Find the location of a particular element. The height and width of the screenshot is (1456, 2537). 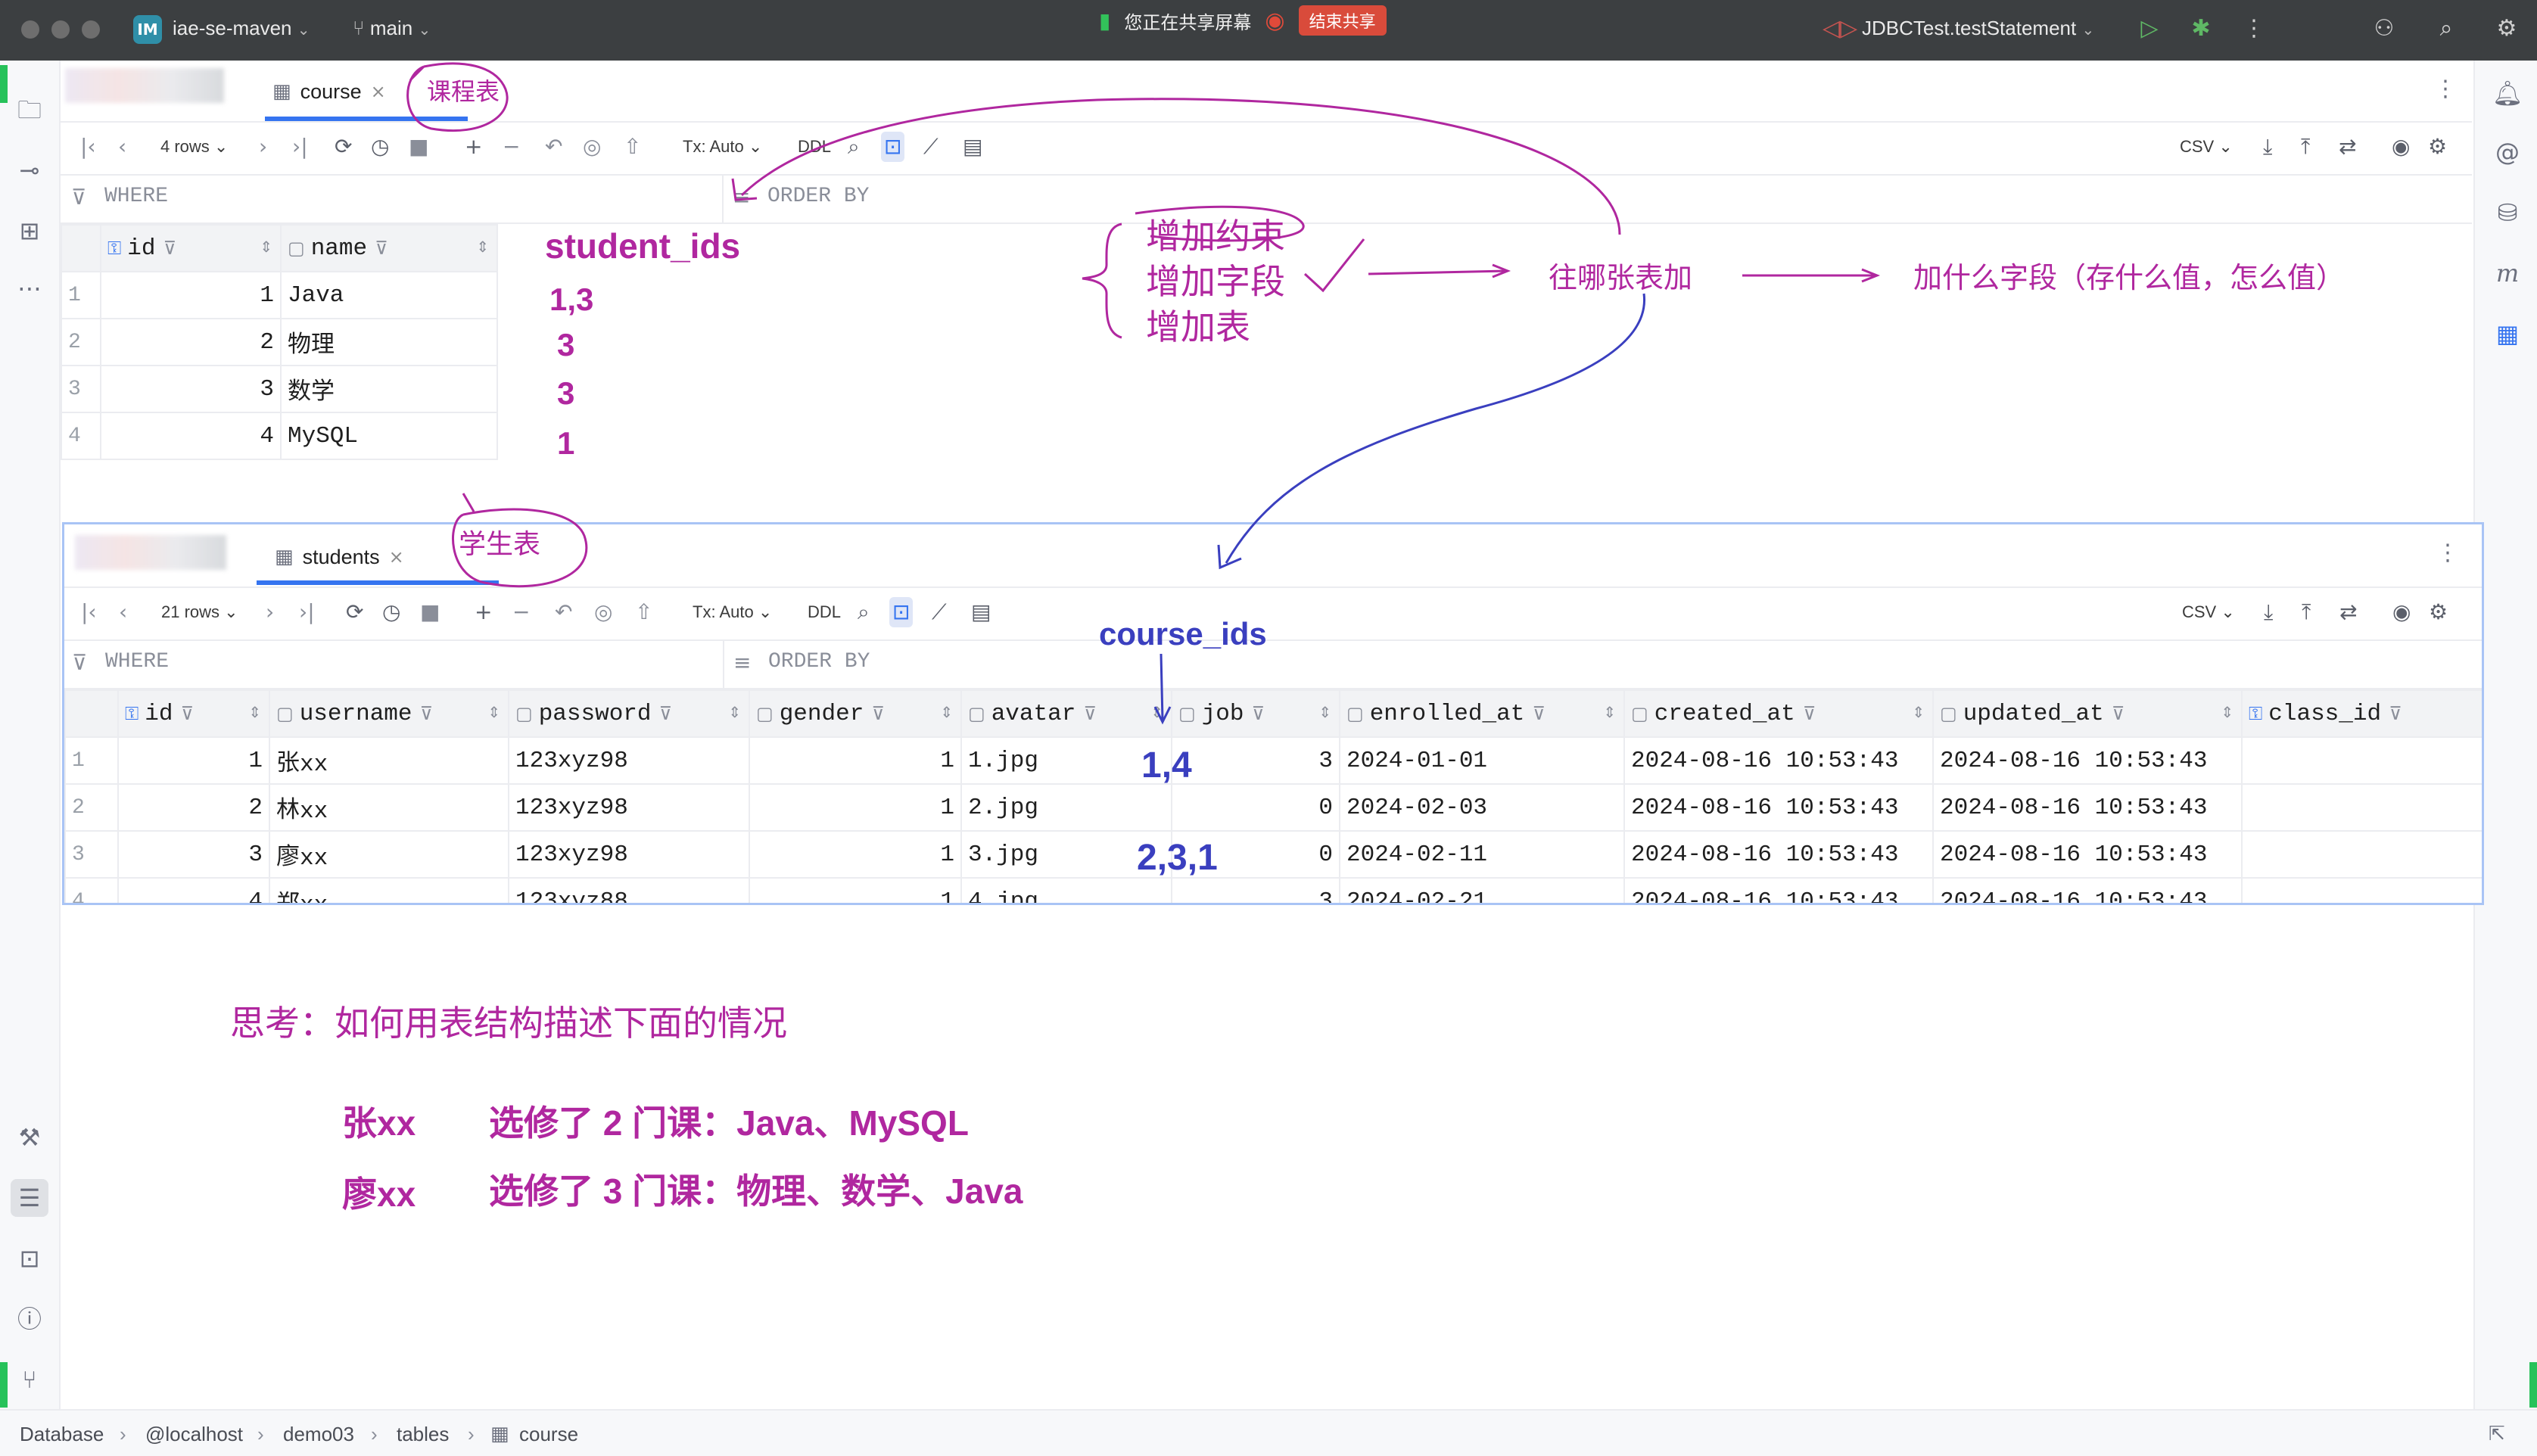

debug-icon: ✱ is located at coordinates (2201, 29).